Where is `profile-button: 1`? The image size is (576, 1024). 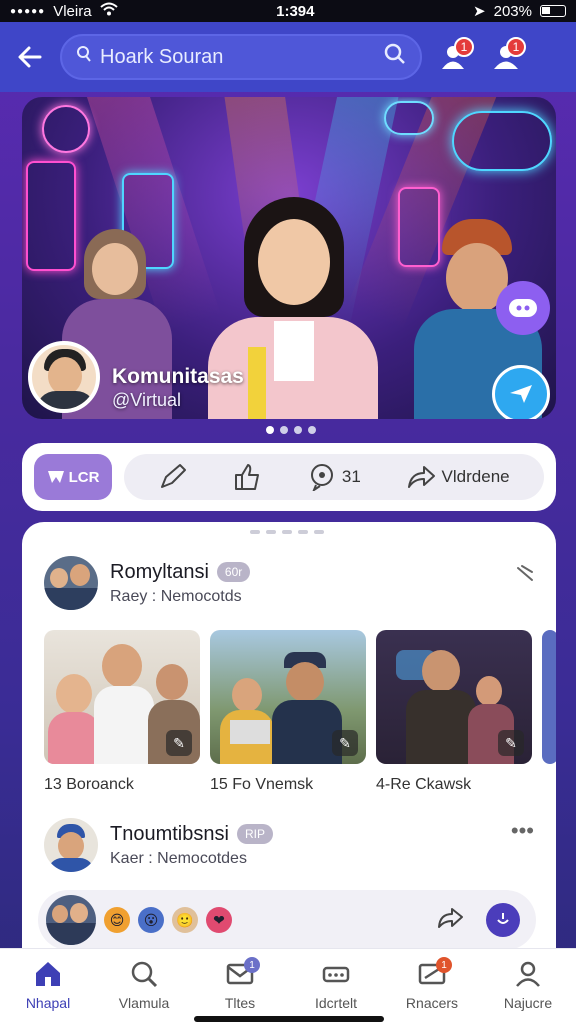
profile-button: 1 is located at coordinates (506, 57).